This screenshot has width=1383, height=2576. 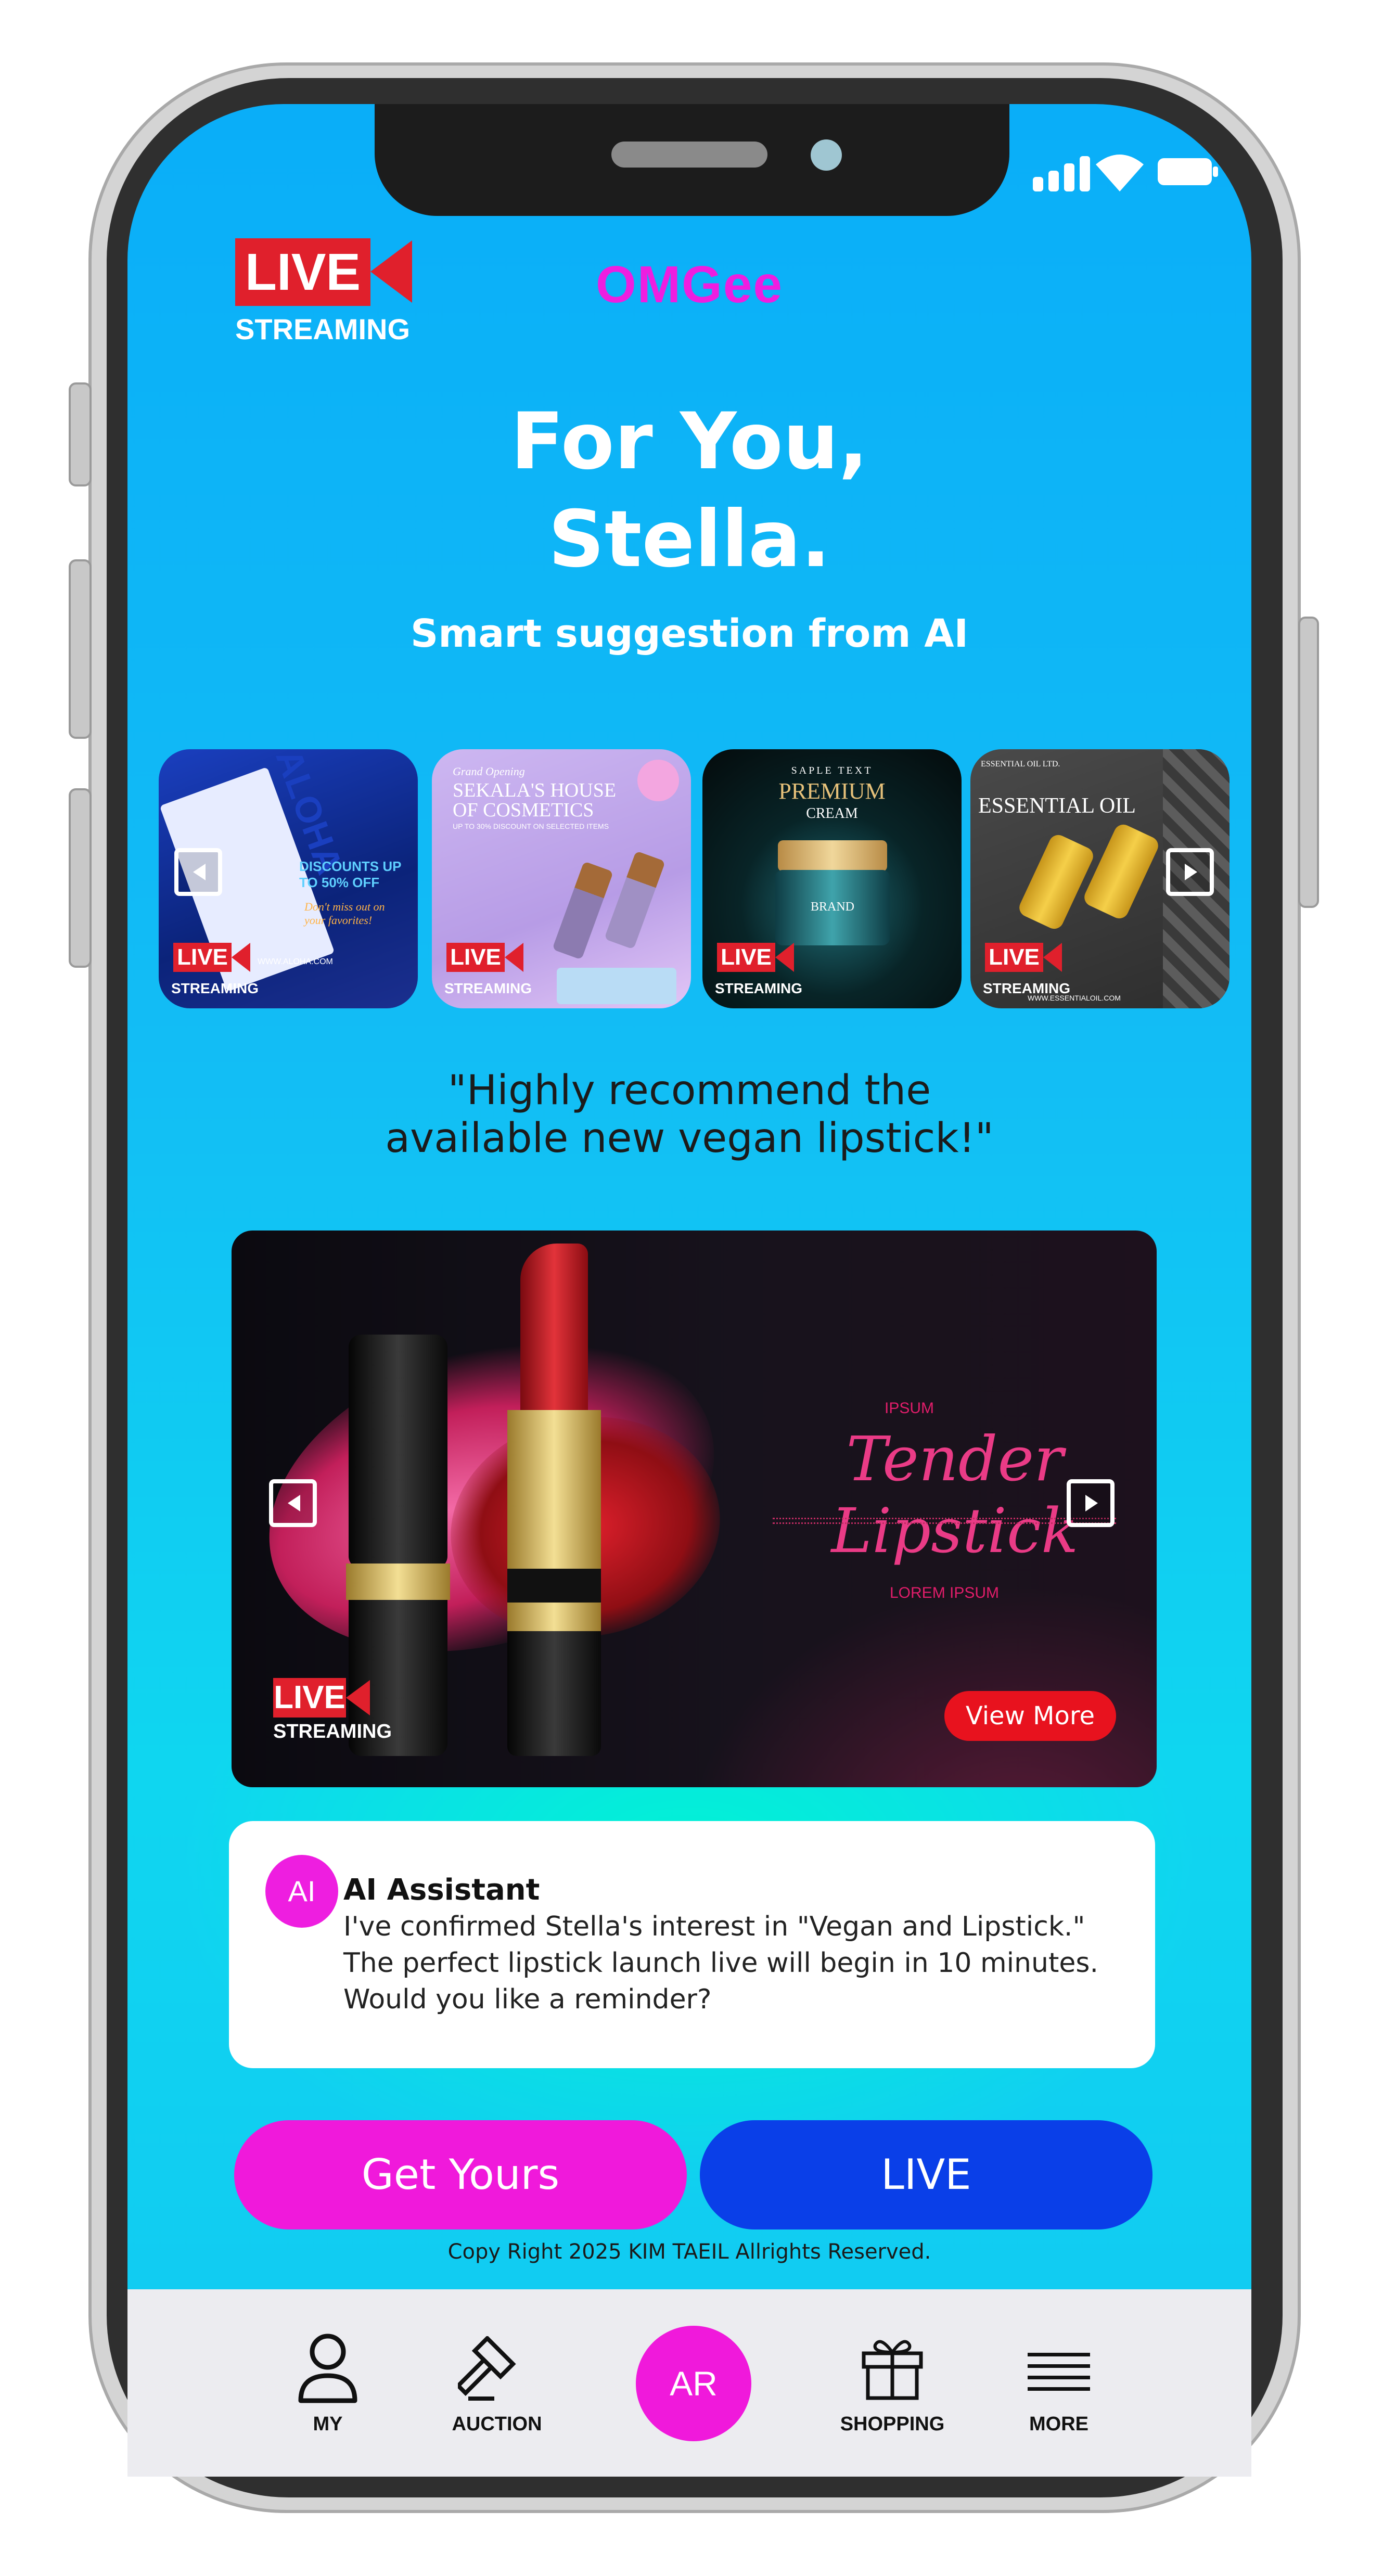 What do you see at coordinates (689, 1090) in the screenshot?
I see `quote-line-1: "Highly recommend the` at bounding box center [689, 1090].